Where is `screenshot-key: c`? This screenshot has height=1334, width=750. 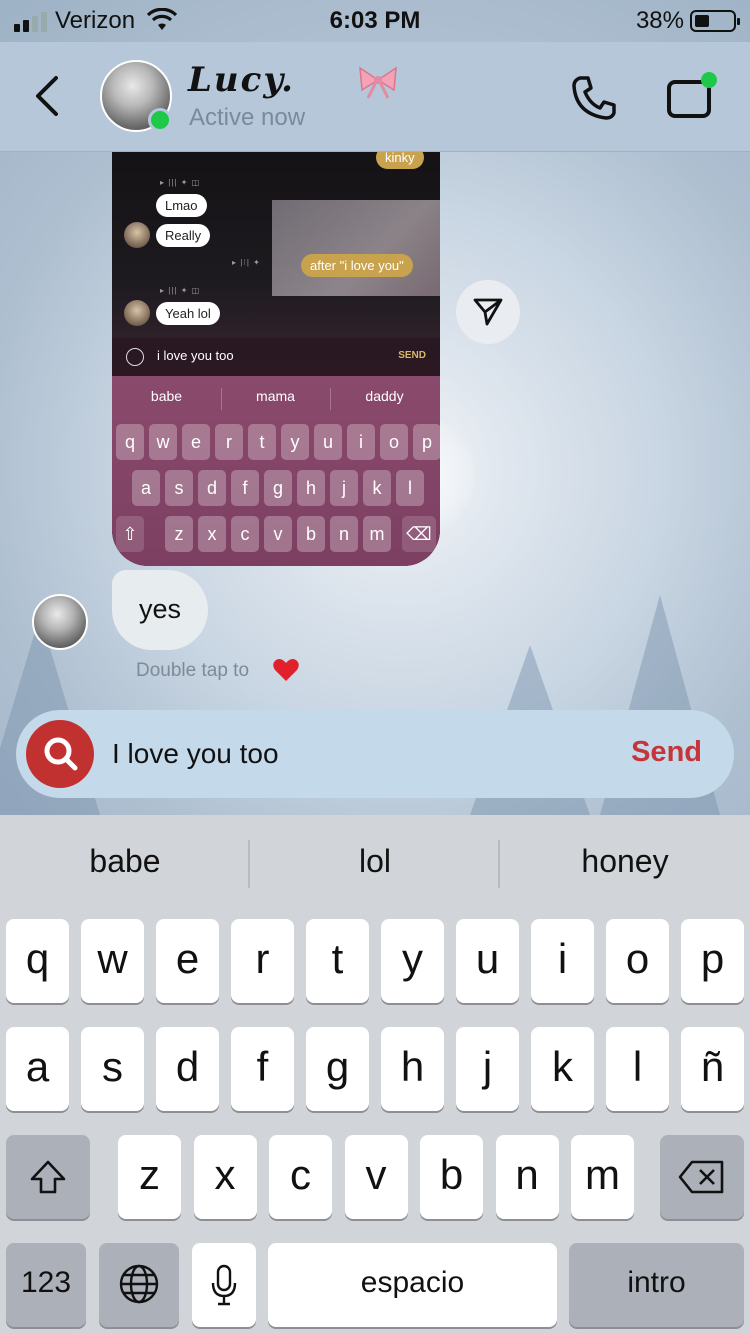 screenshot-key: c is located at coordinates (245, 534).